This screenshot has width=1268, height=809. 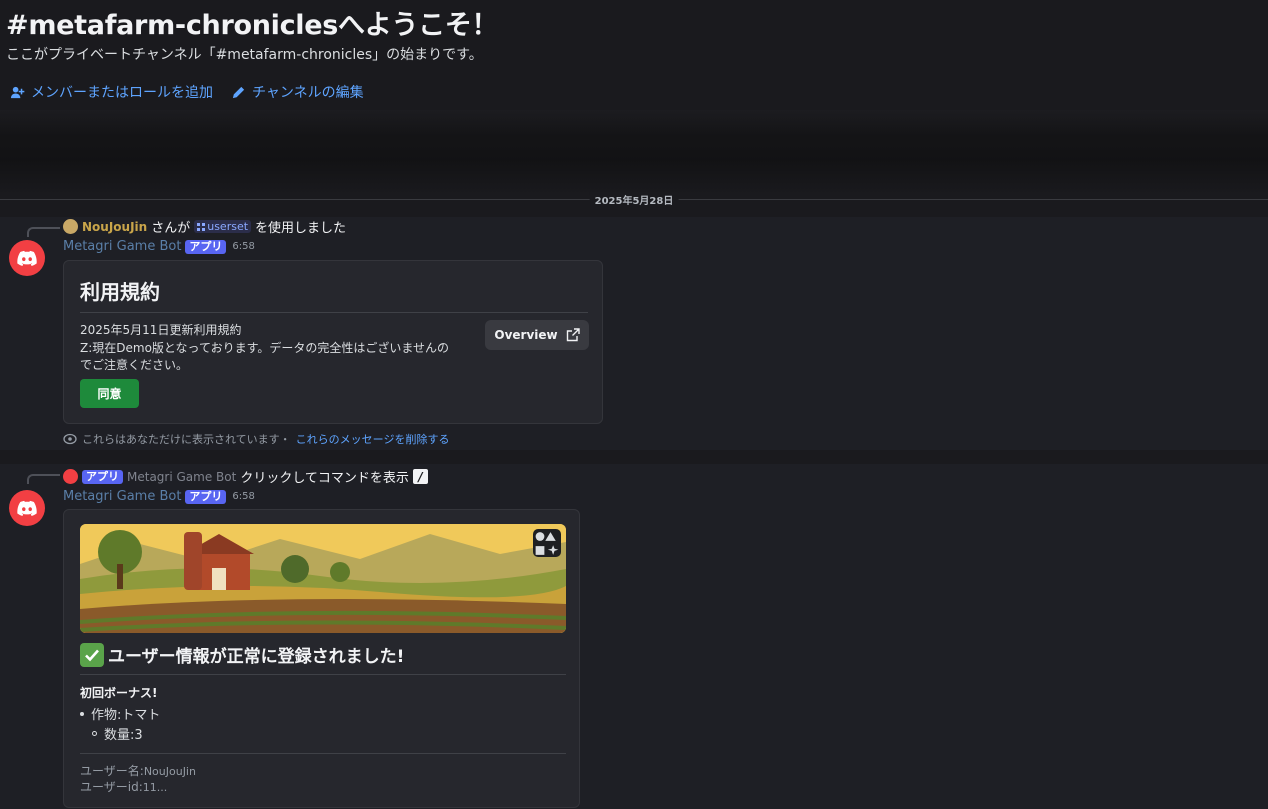 I want to click on image-options-icon, so click(x=547, y=543).